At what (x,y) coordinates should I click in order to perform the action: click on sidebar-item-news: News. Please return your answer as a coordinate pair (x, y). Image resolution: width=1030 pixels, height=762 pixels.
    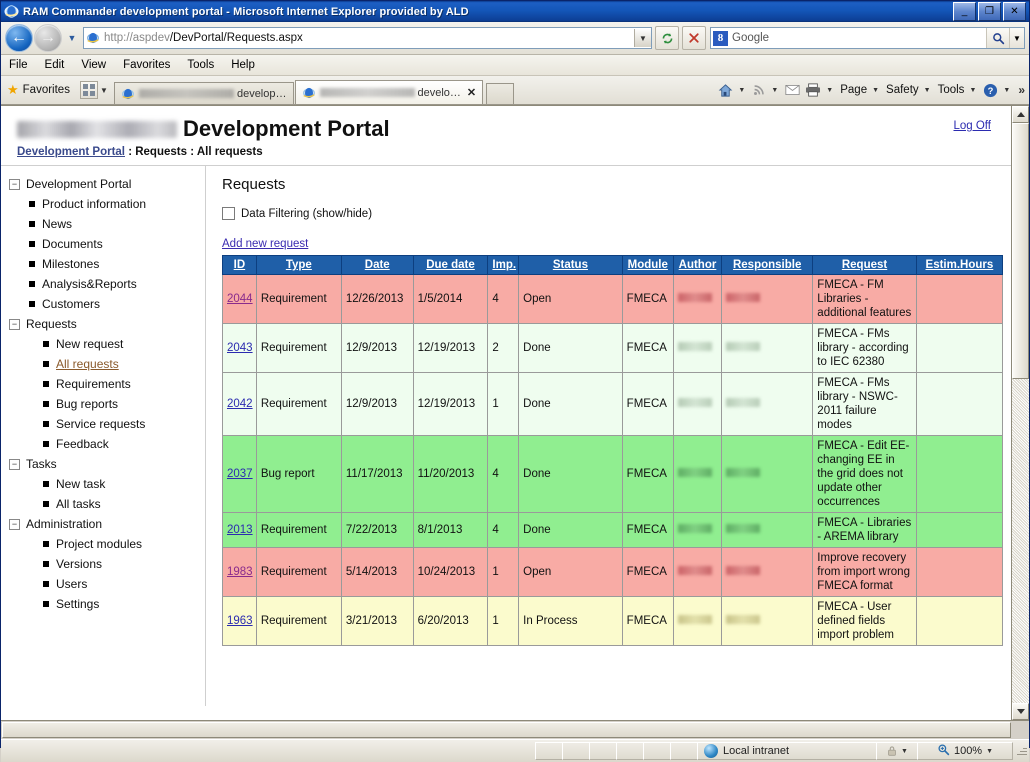
    Looking at the image, I should click on (103, 224).